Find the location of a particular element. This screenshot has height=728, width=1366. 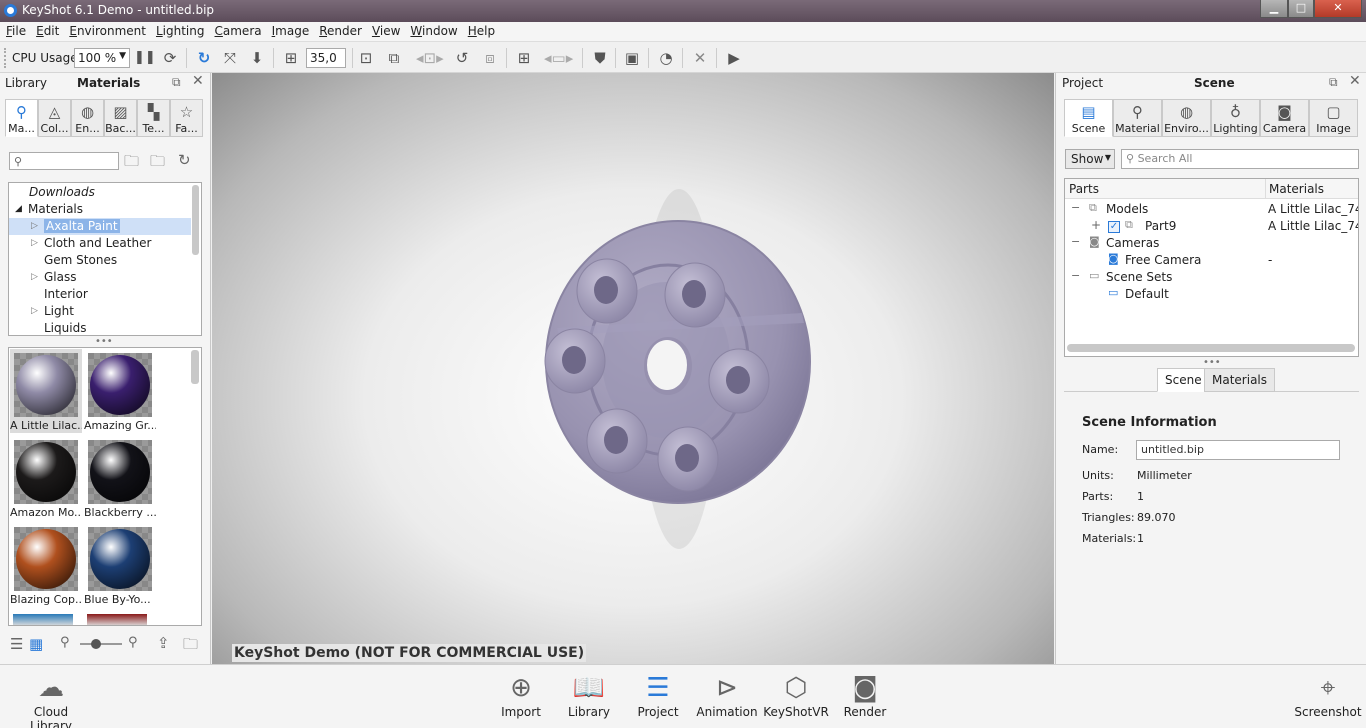

lock-camera-icon: ⧈ is located at coordinates (490, 58).